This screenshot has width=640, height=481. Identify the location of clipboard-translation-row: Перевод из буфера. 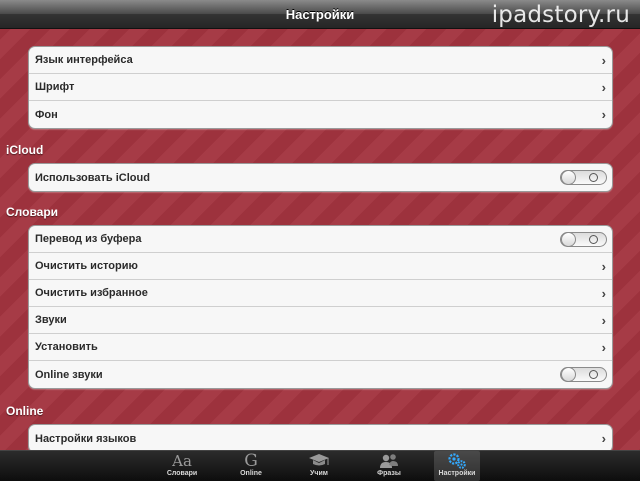
(320, 239).